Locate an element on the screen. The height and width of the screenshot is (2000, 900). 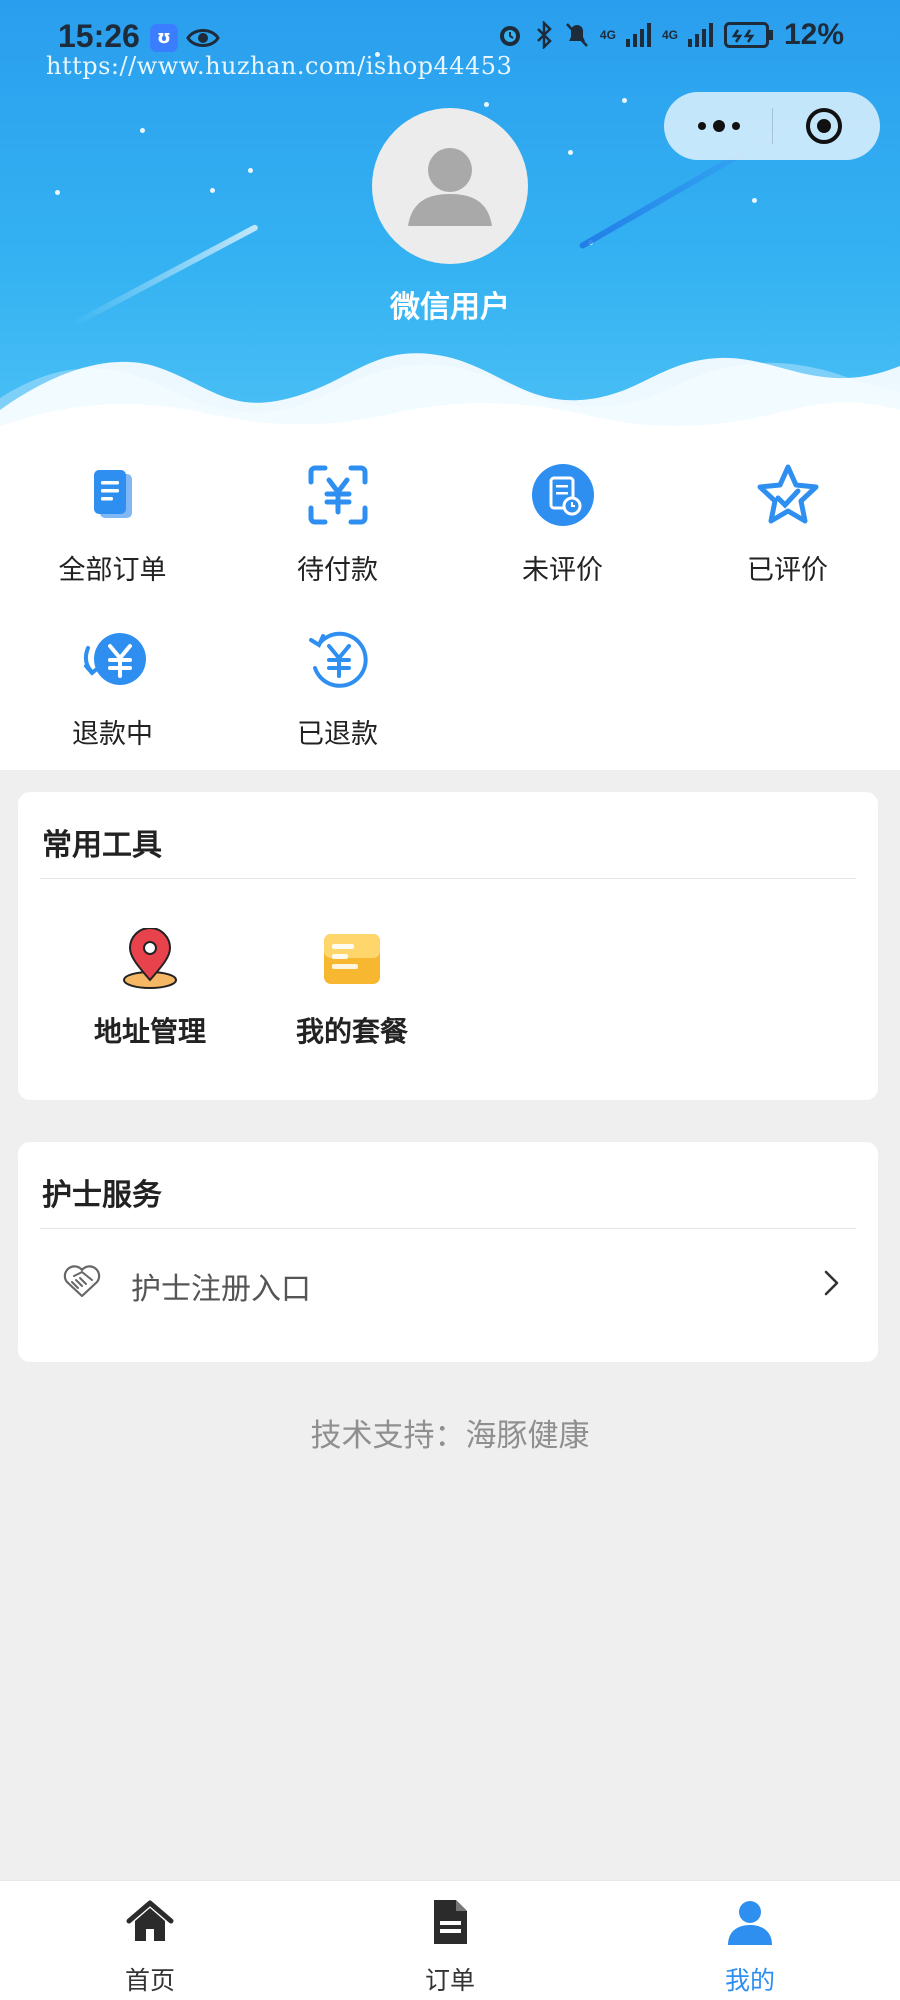
tab-home-label: 首页 is located at coordinates (149, 1980).